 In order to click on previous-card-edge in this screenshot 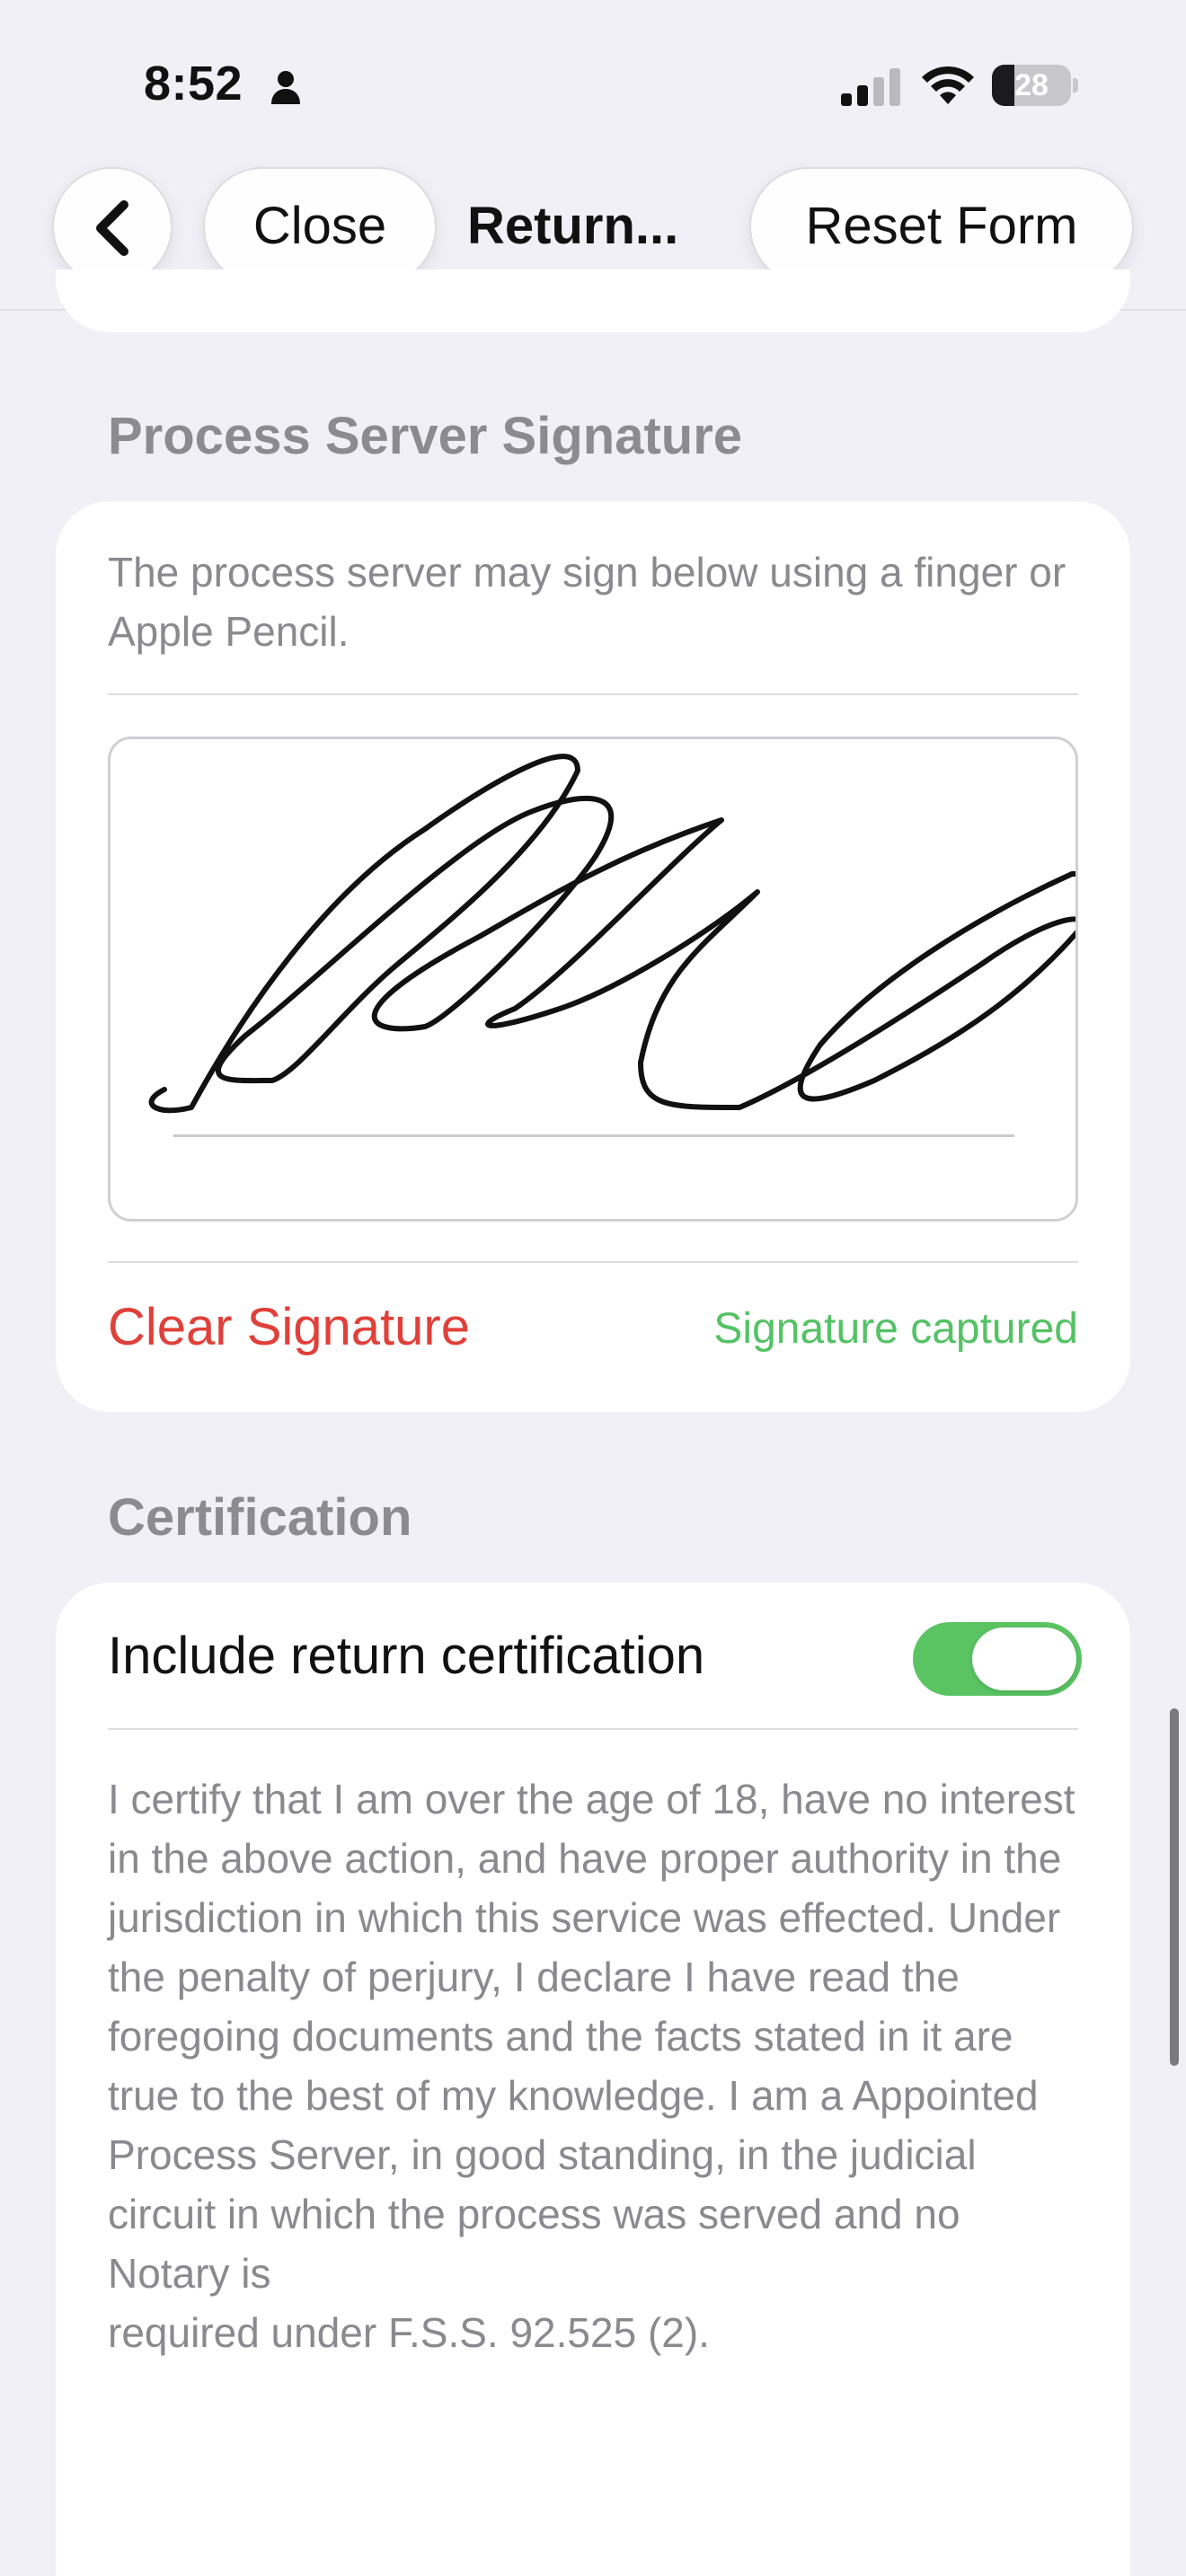, I will do `click(593, 300)`.